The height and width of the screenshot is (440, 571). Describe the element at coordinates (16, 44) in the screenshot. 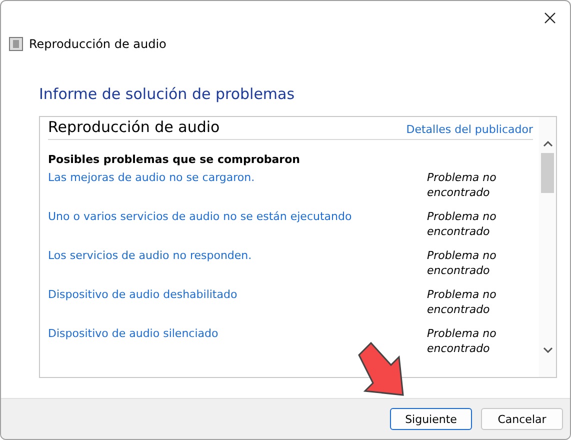

I see `speaker-icon` at that location.